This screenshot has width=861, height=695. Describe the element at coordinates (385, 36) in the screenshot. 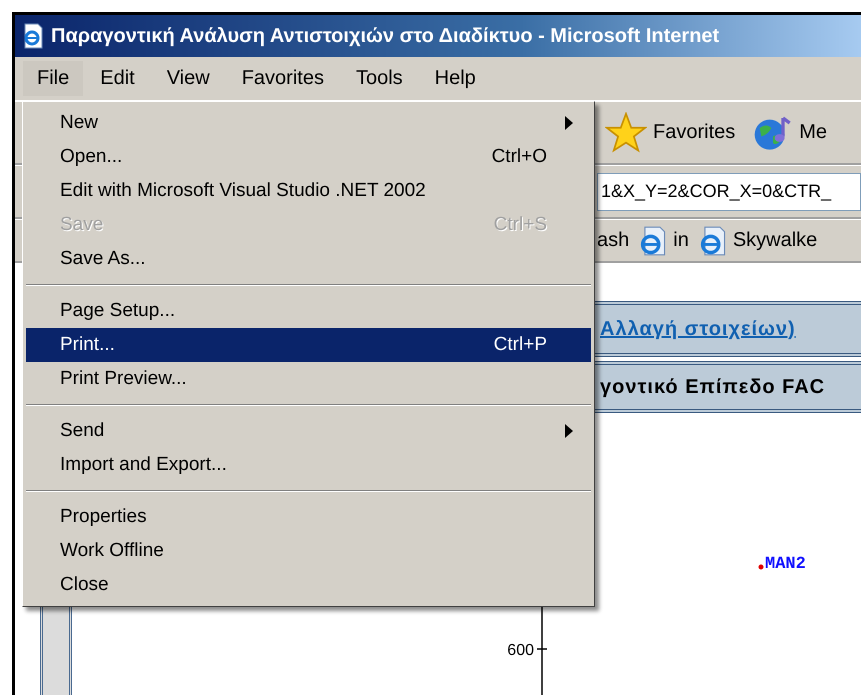

I see `window-title: Παραγοντική Ανάλυση Αντιστοιχιών στο Διαδίκτυο - Microsoft Internet` at that location.